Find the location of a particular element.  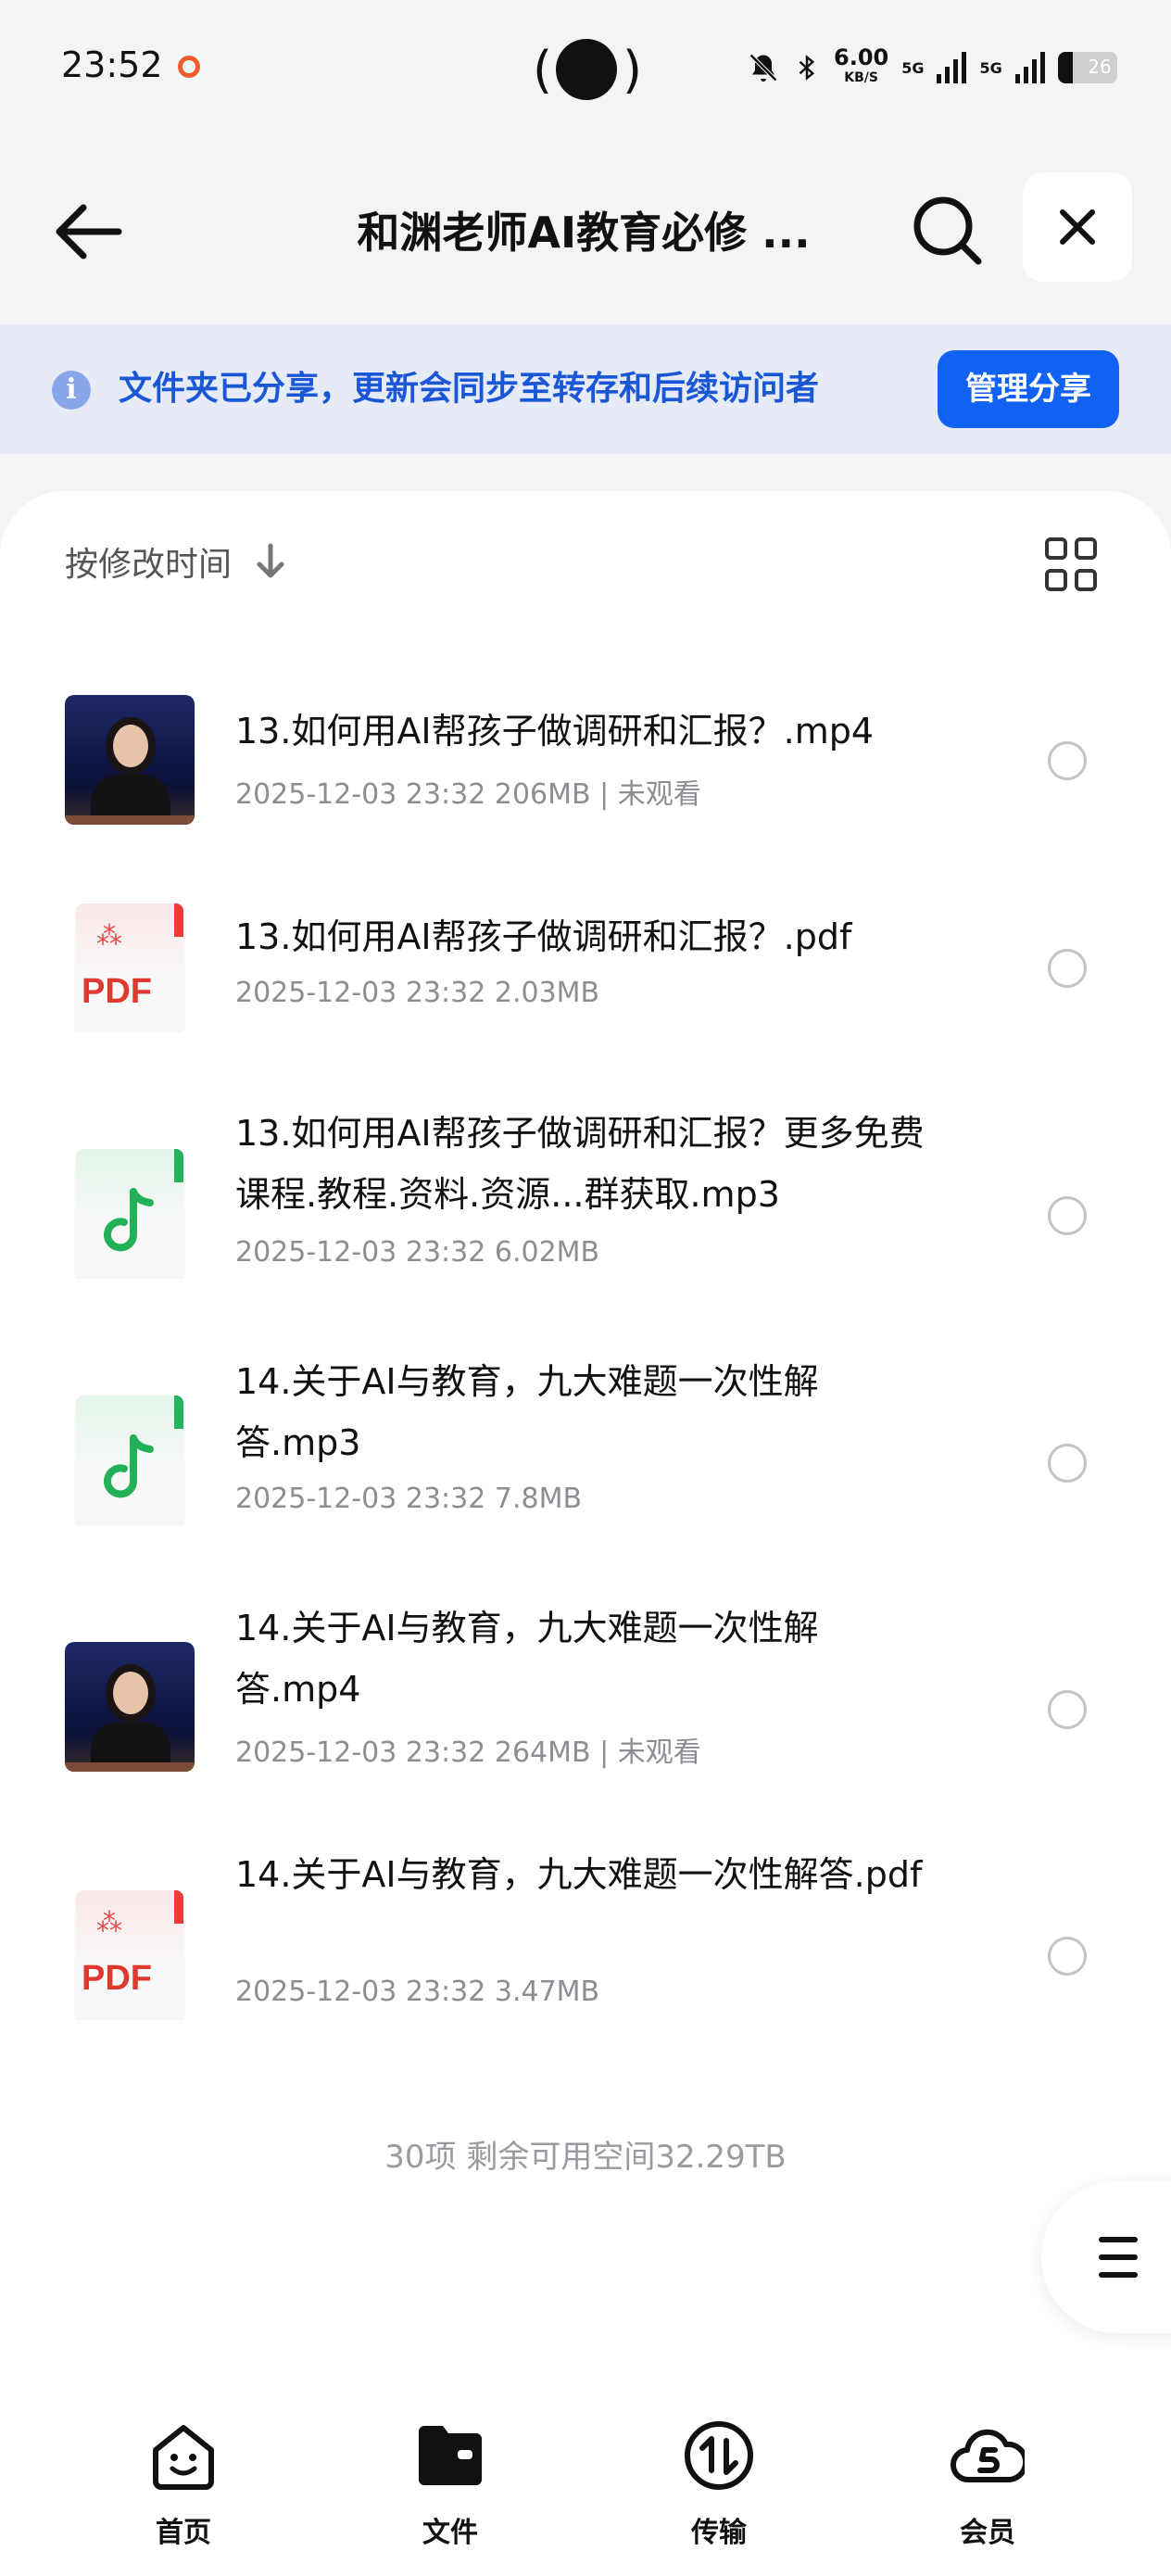

nav-files: 文件 is located at coordinates (450, 2487).